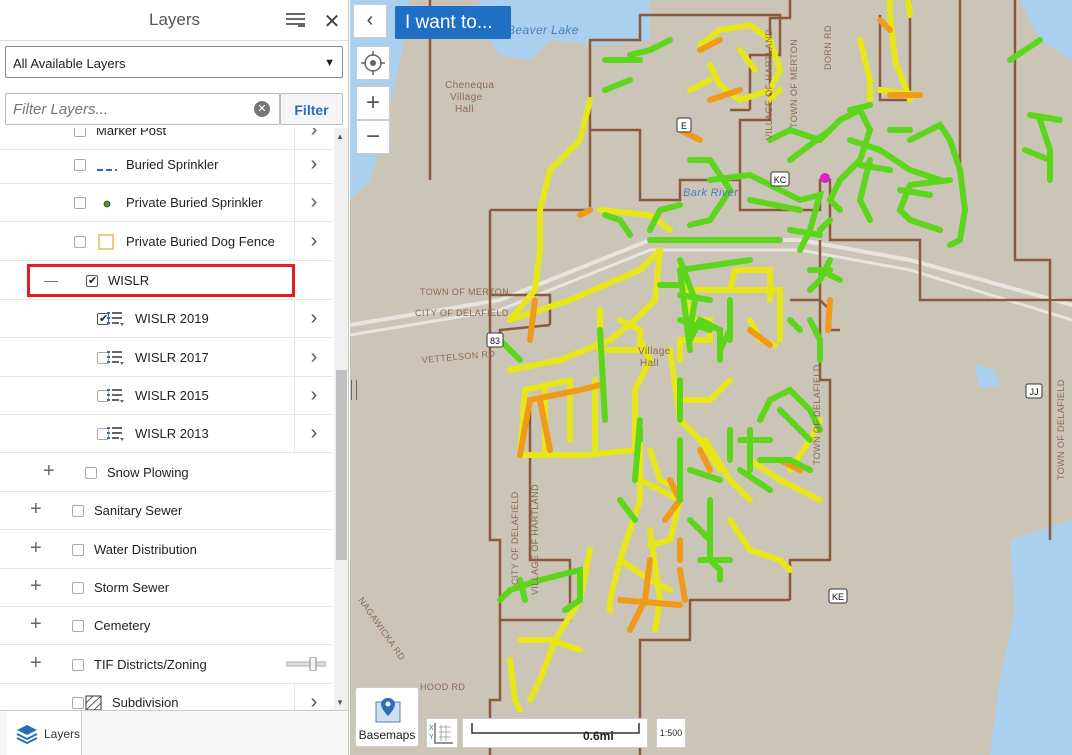 Image resolution: width=1072 pixels, height=755 pixels. Describe the element at coordinates (388, 710) in the screenshot. I see `basemaps-icon` at that location.